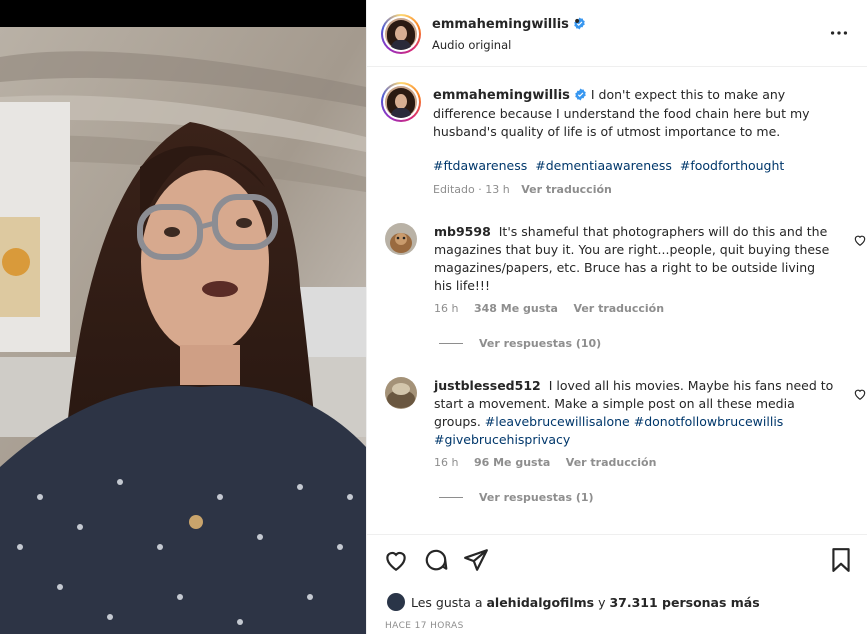  I want to click on likes-prefix: Les gusta a, so click(447, 602).